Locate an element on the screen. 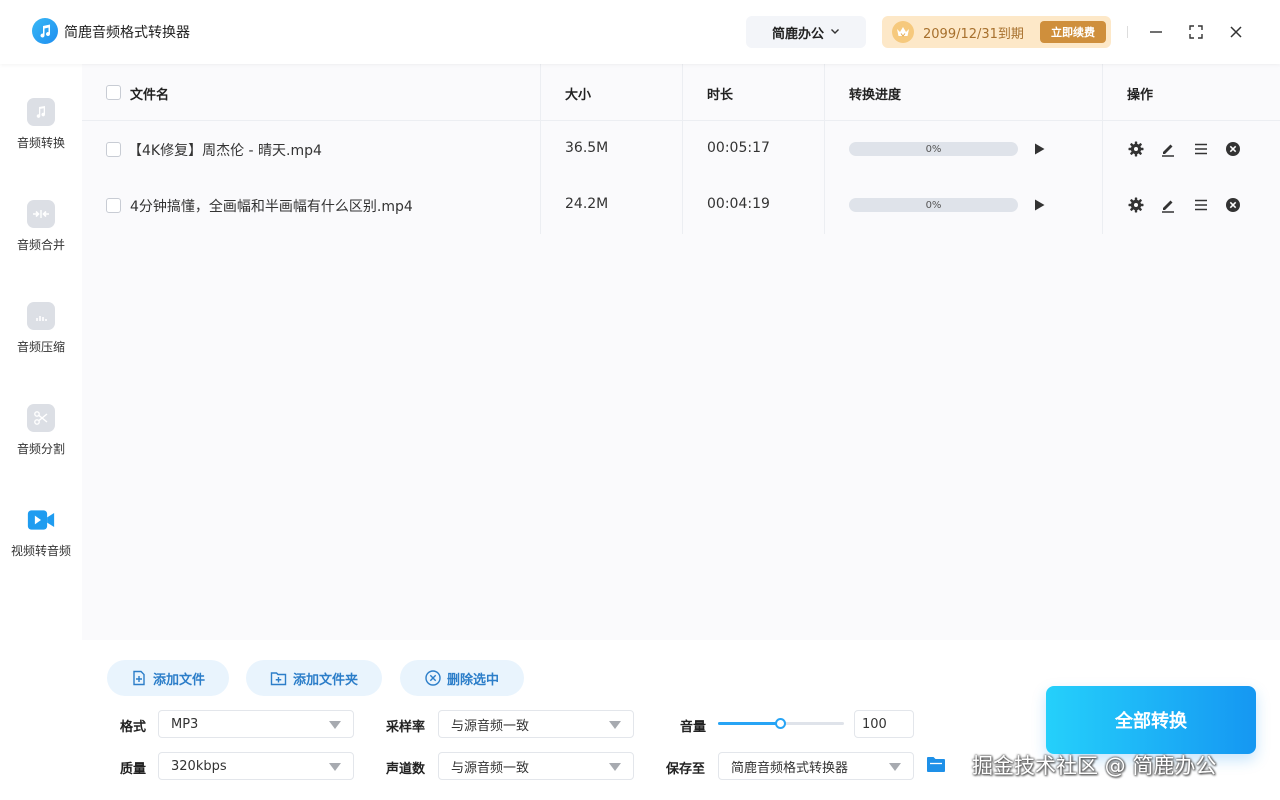 The width and height of the screenshot is (1280, 800). add-file-button: 添加文件 is located at coordinates (168, 678).